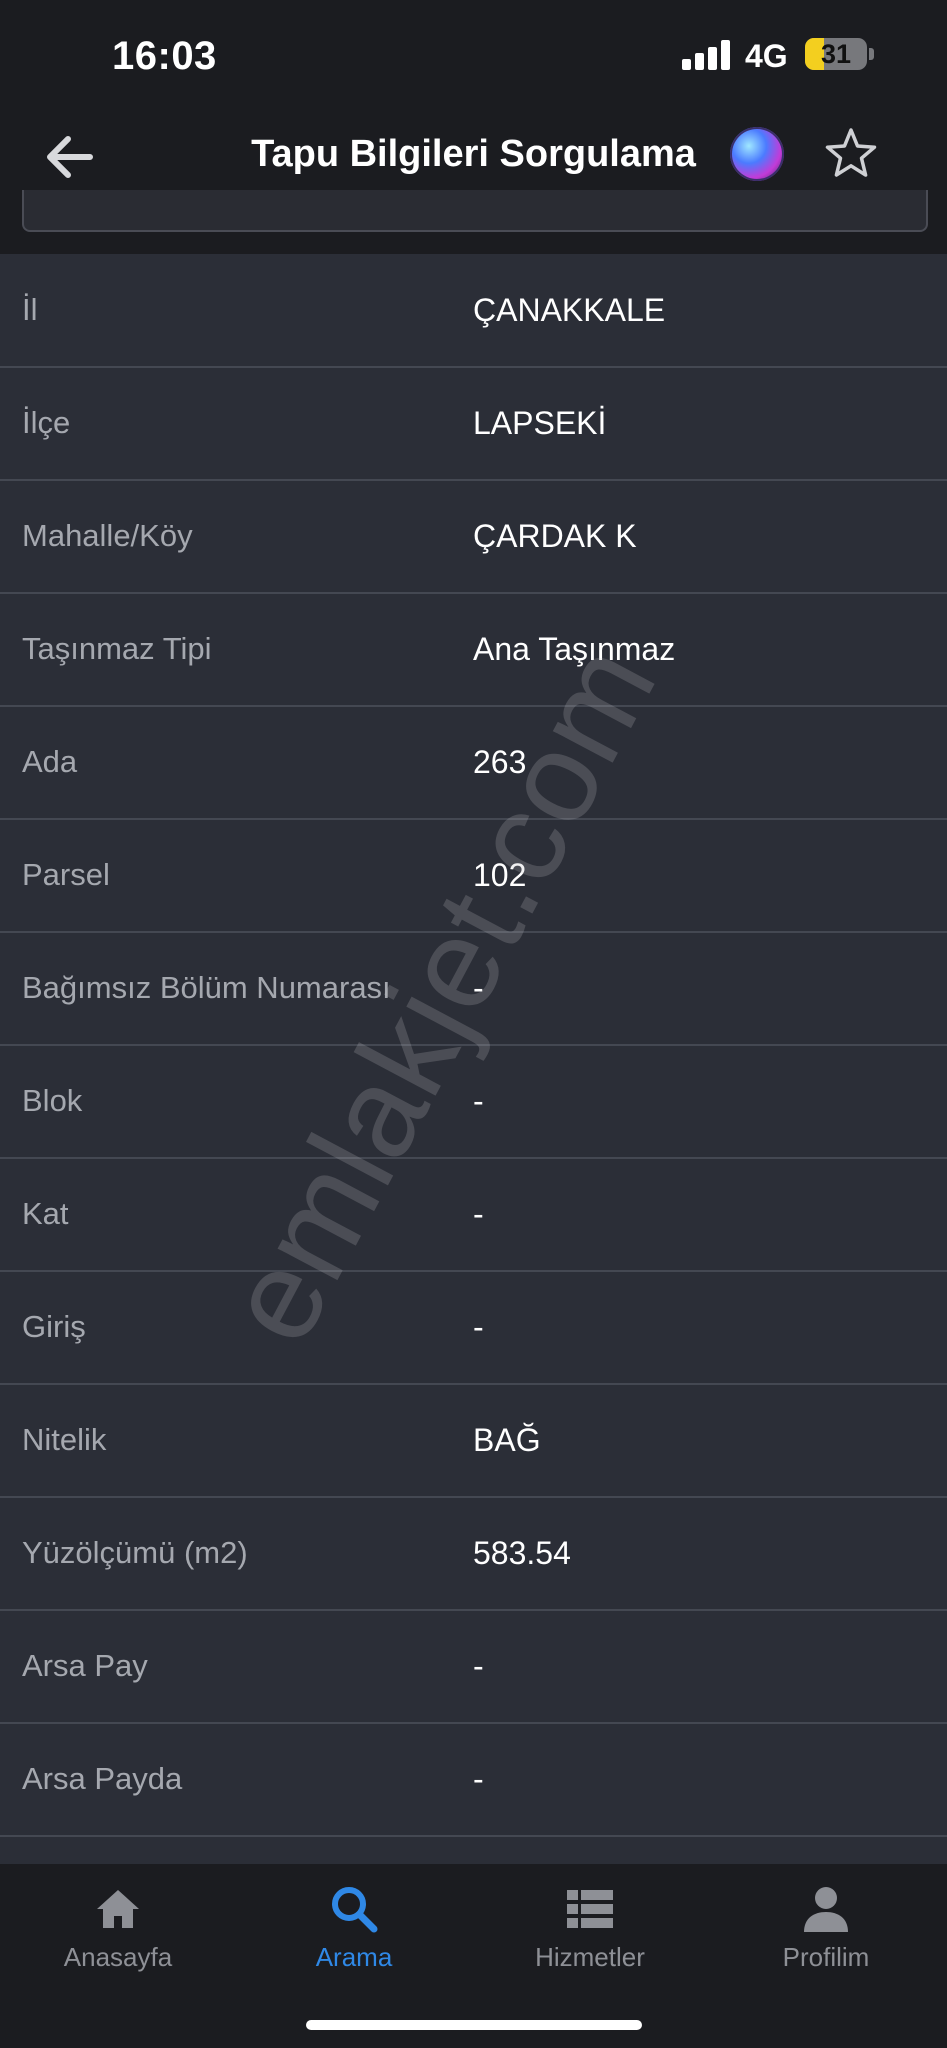 This screenshot has width=947, height=2048. I want to click on table-row: Blok -, so click(473, 1102).